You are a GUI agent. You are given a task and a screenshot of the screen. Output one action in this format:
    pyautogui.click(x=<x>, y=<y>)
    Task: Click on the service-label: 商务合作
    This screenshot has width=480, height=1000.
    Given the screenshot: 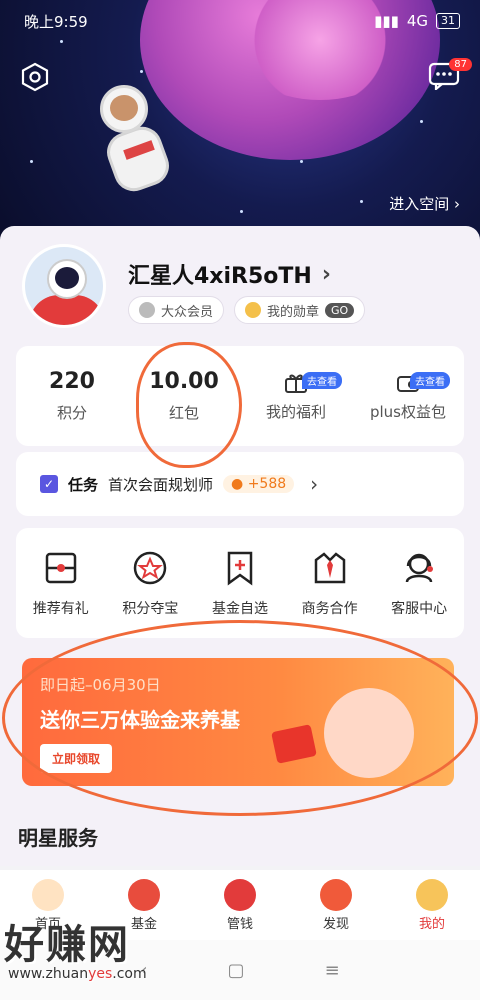 What is the action you would take?
    pyautogui.click(x=329, y=609)
    